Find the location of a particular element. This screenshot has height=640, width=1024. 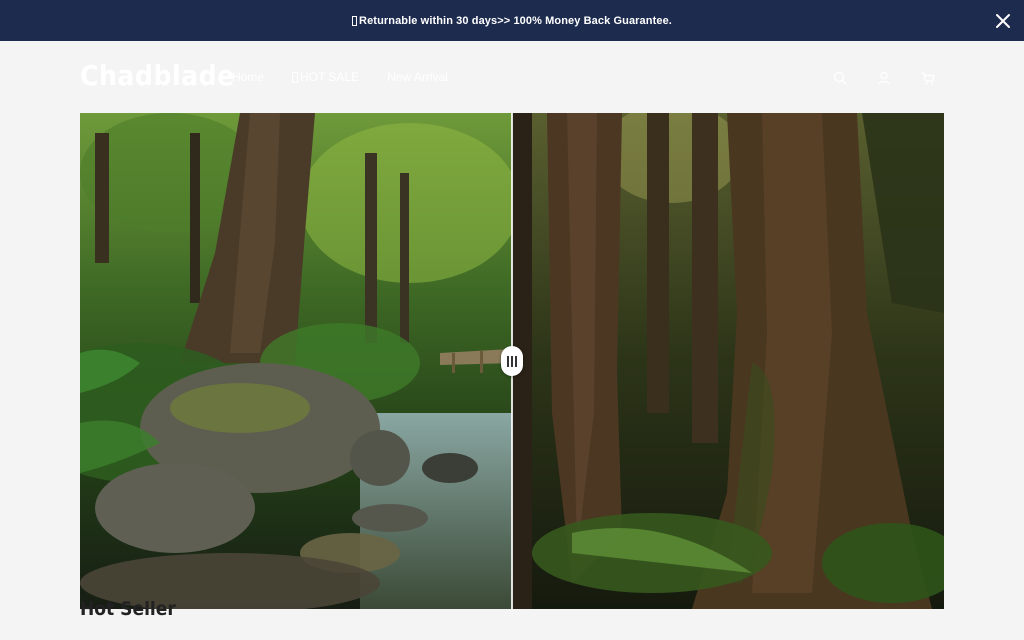

slider-handle is located at coordinates (512, 361).